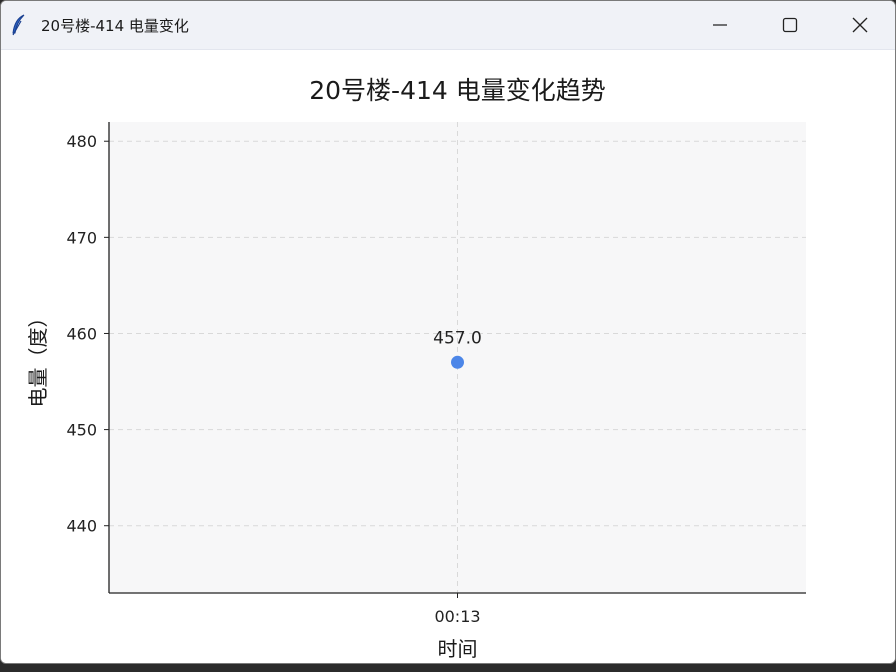  What do you see at coordinates (19, 25) in the screenshot?
I see `feather-icon` at bounding box center [19, 25].